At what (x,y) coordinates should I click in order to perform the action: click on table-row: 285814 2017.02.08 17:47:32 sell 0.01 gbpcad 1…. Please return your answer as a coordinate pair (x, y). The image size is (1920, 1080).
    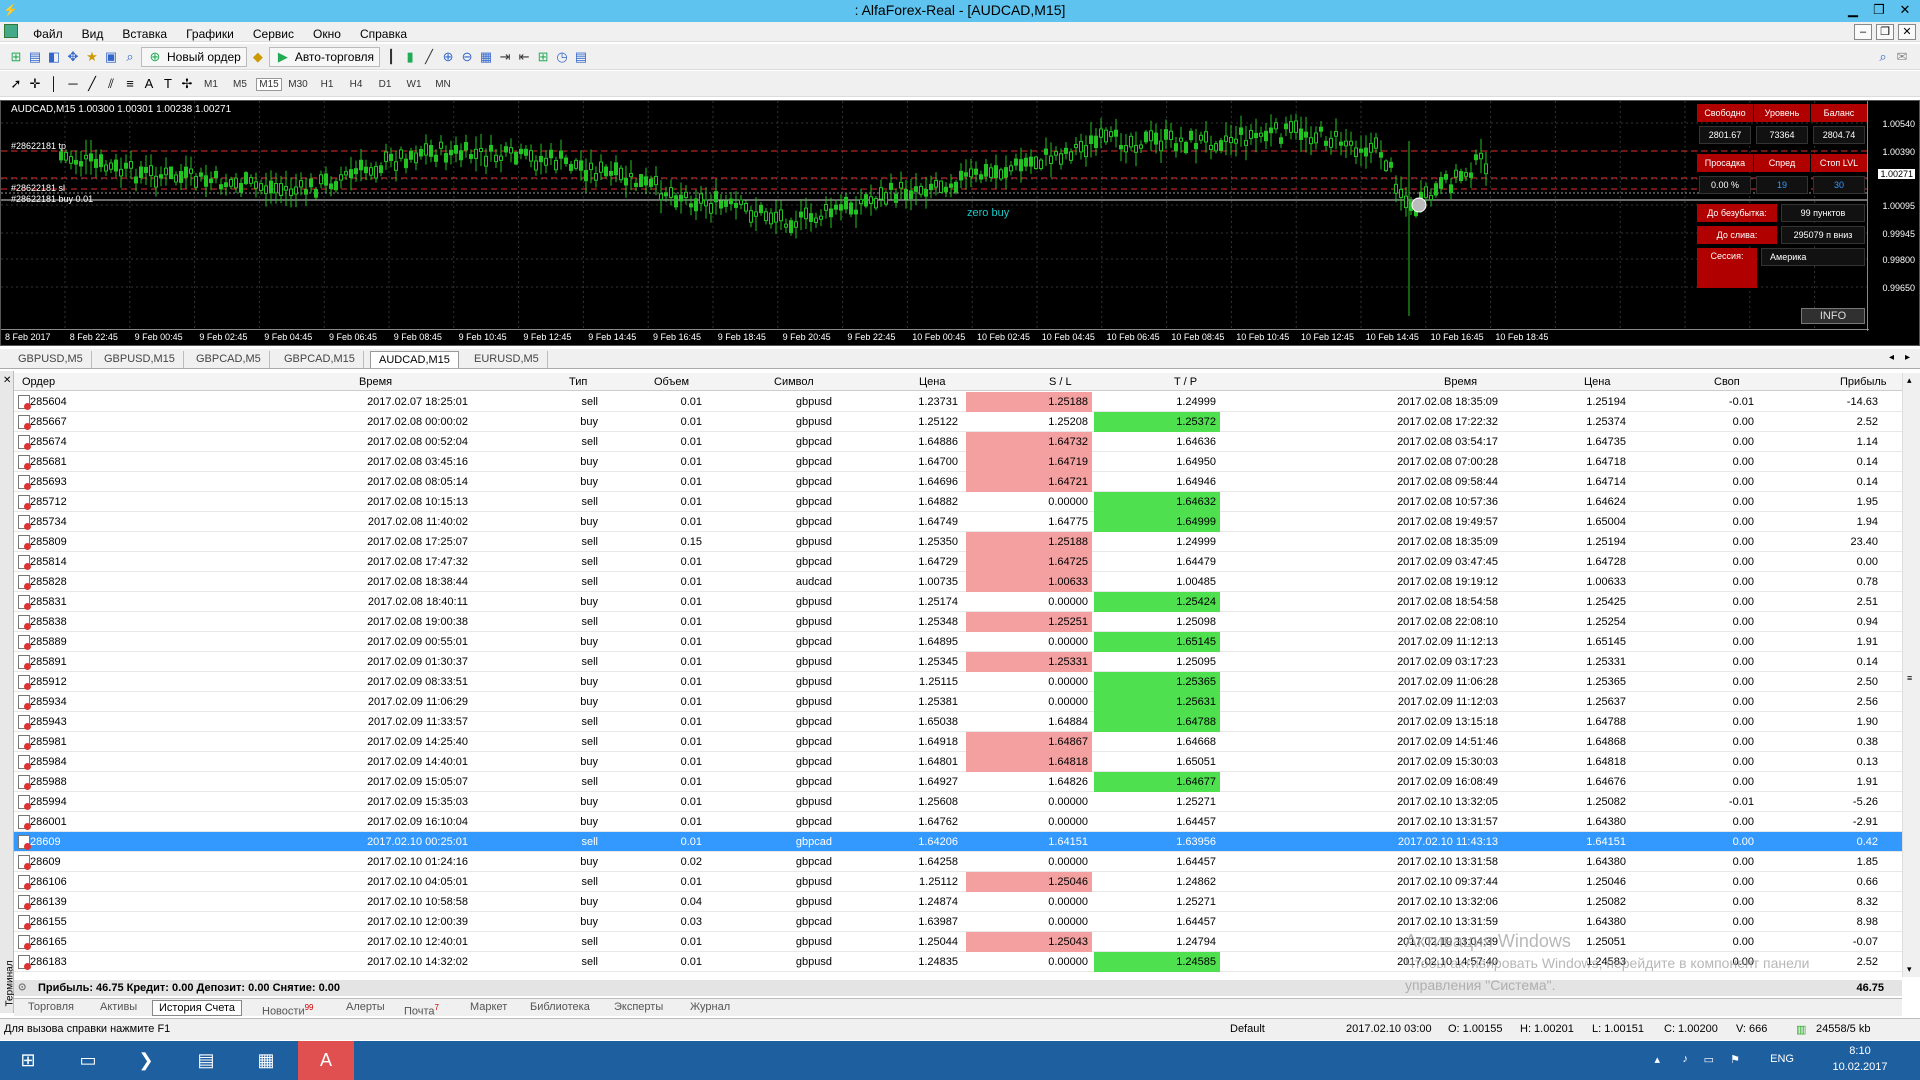
    Looking at the image, I should click on (958, 562).